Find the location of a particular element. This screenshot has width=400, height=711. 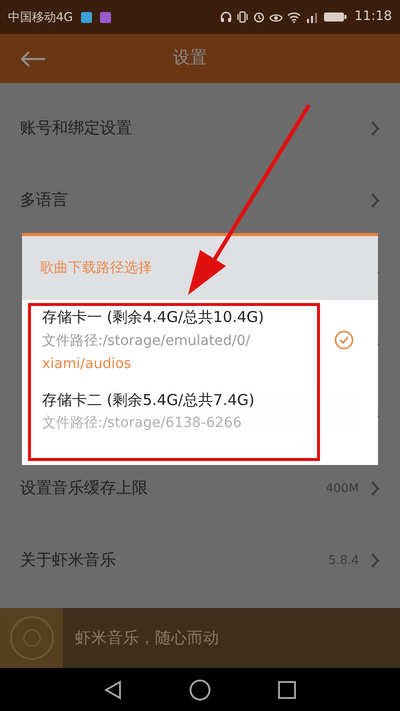

setting-label: 设置音乐缓存上限 is located at coordinates (84, 488).